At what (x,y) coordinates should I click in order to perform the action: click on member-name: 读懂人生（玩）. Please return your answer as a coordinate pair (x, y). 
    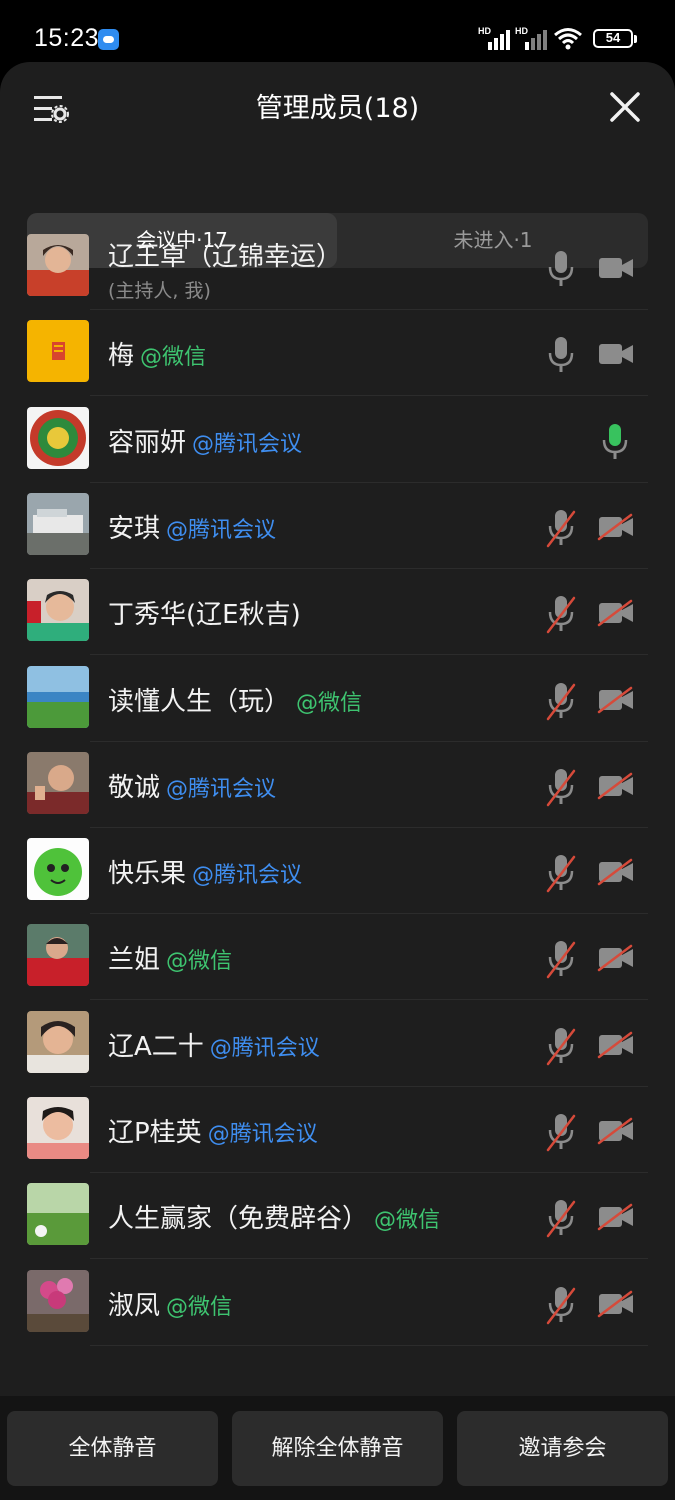
    Looking at the image, I should click on (199, 701).